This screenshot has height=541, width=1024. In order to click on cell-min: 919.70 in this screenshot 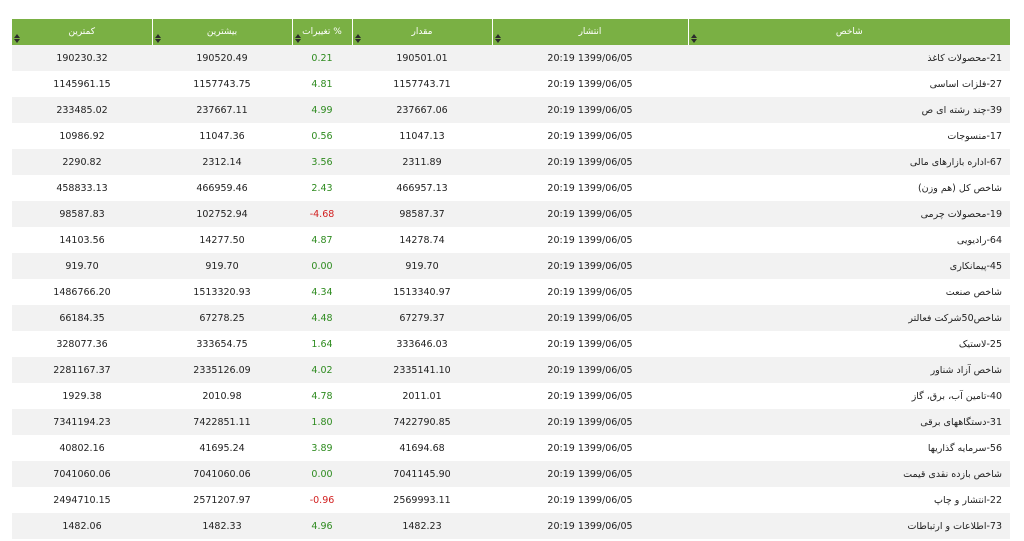, I will do `click(82, 266)`.